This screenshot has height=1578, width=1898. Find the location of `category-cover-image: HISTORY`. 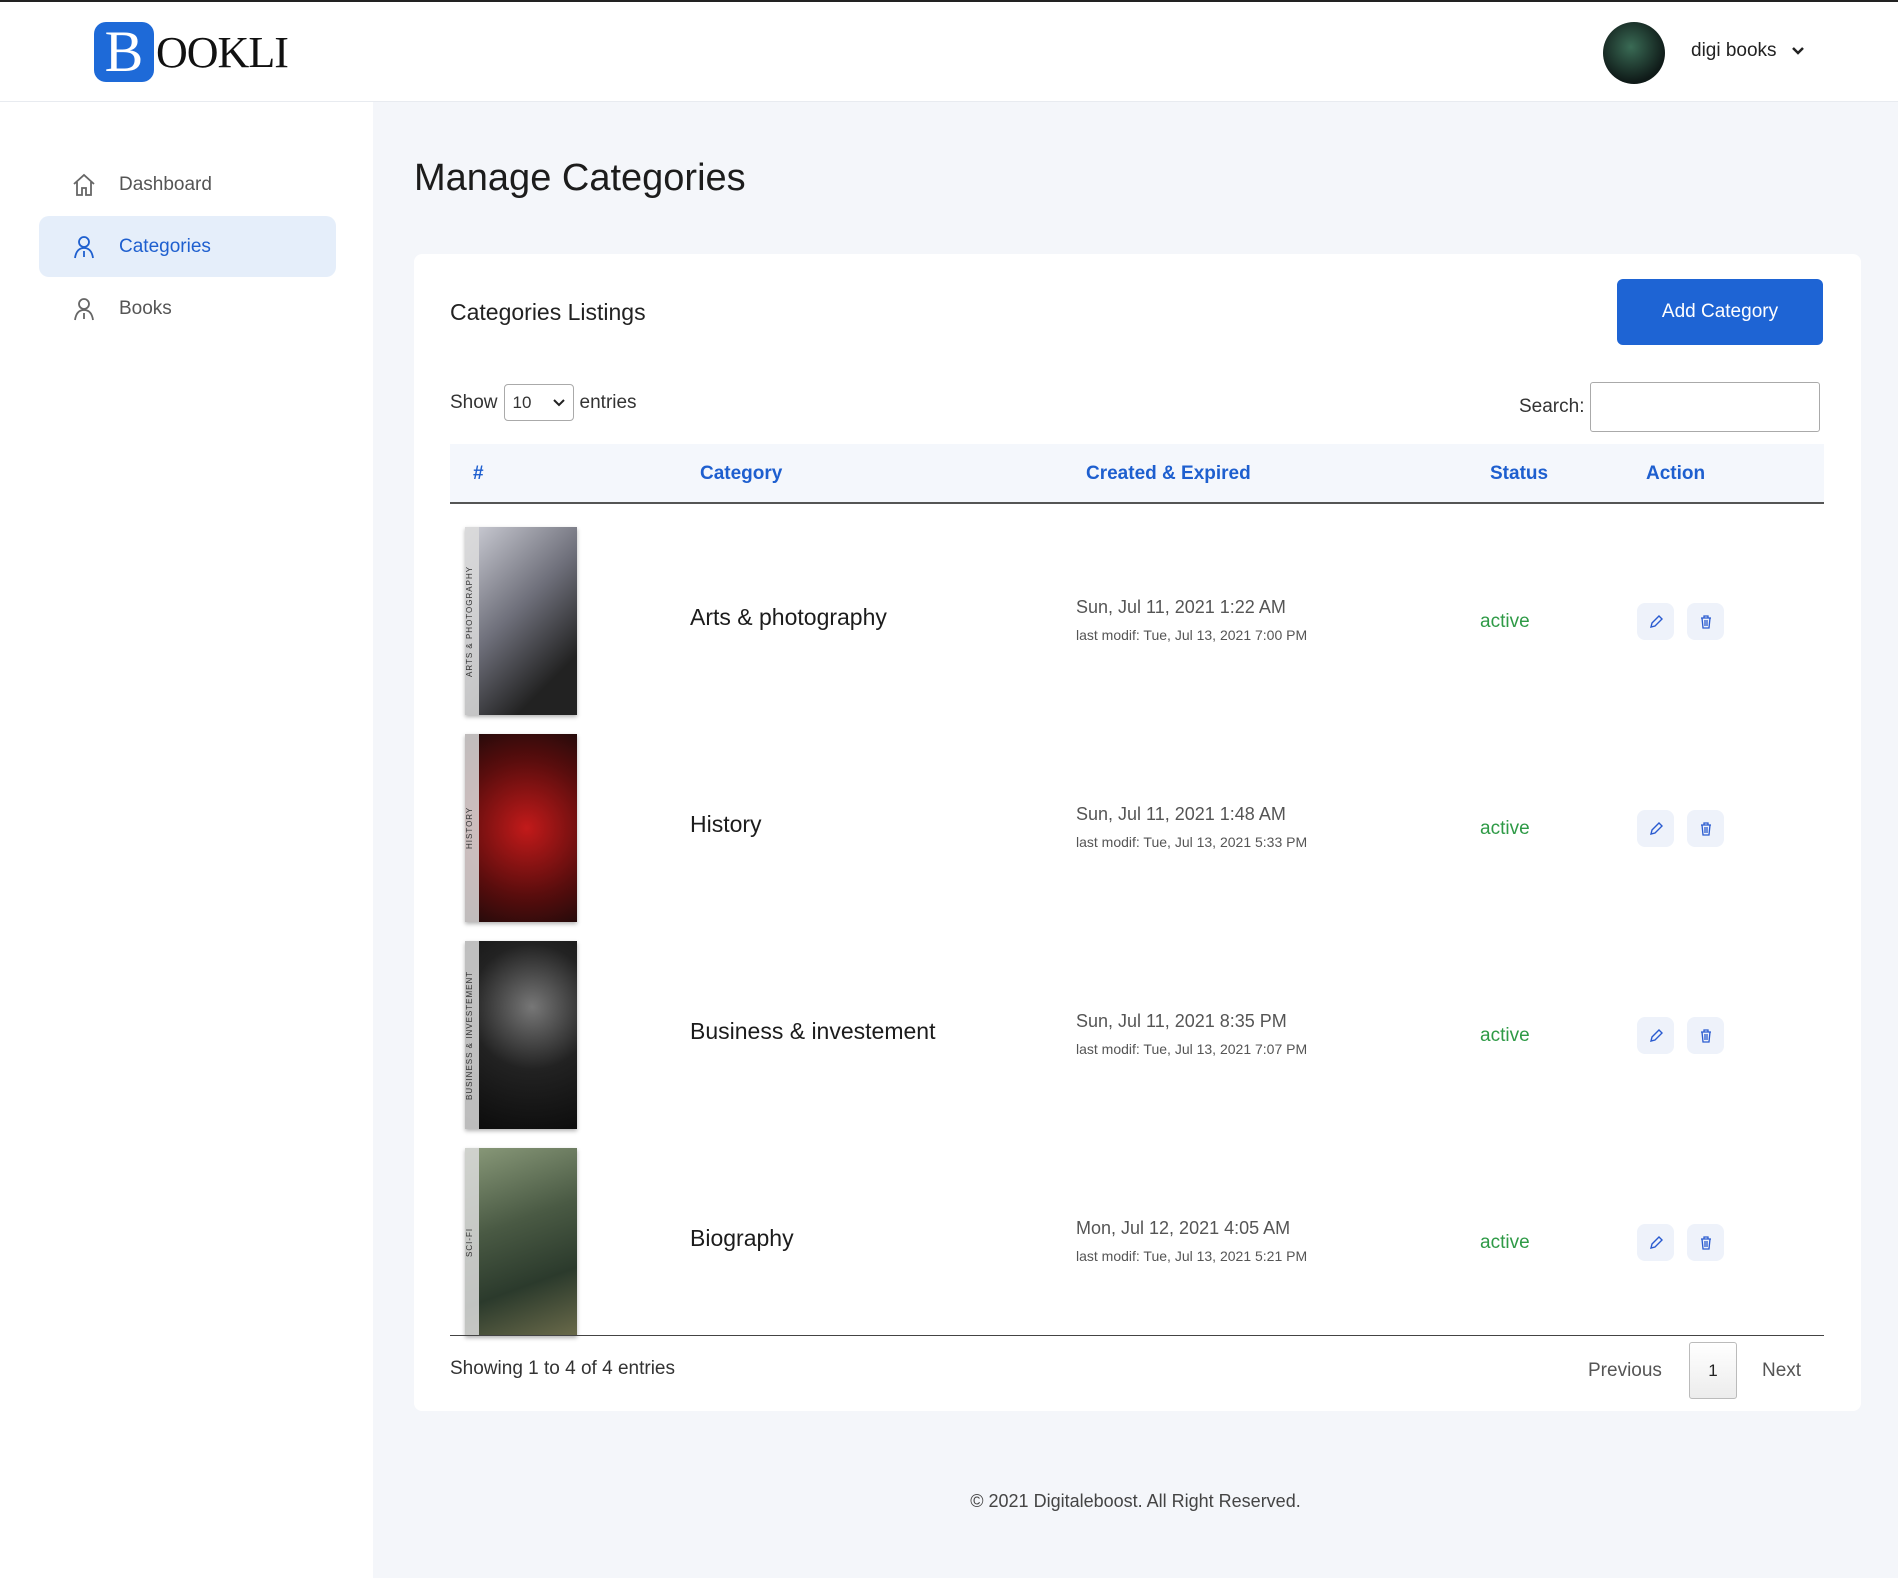

category-cover-image: HISTORY is located at coordinates (521, 828).